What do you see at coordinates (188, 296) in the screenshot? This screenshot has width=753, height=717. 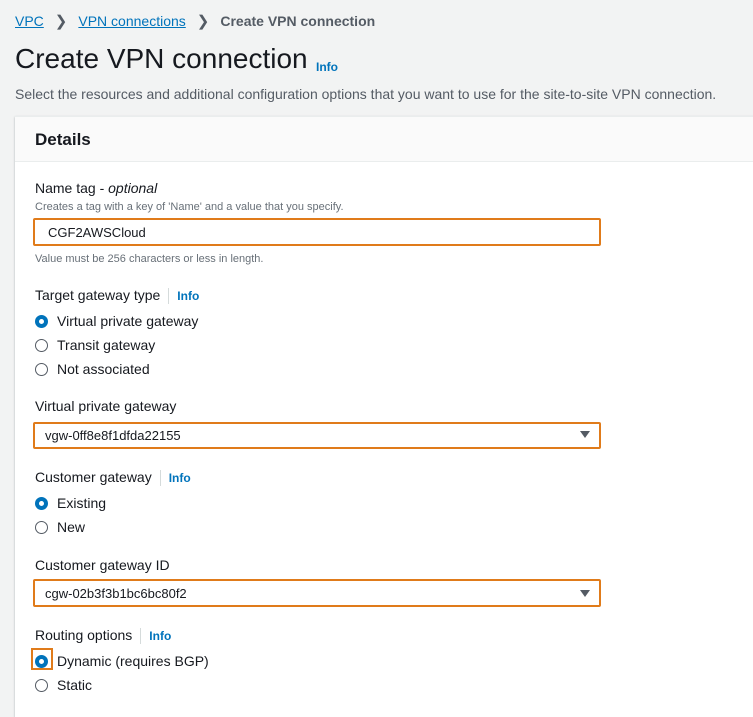 I see `target-gateway-info-link: Info` at bounding box center [188, 296].